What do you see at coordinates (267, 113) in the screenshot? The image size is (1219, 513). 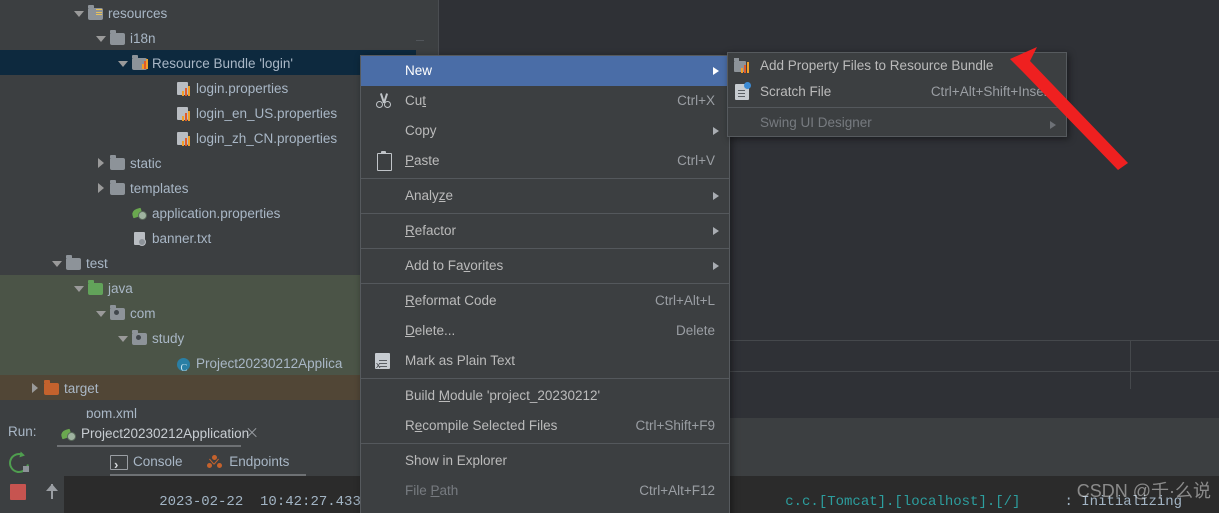 I see `tree-row-label: login_en_US.properties` at bounding box center [267, 113].